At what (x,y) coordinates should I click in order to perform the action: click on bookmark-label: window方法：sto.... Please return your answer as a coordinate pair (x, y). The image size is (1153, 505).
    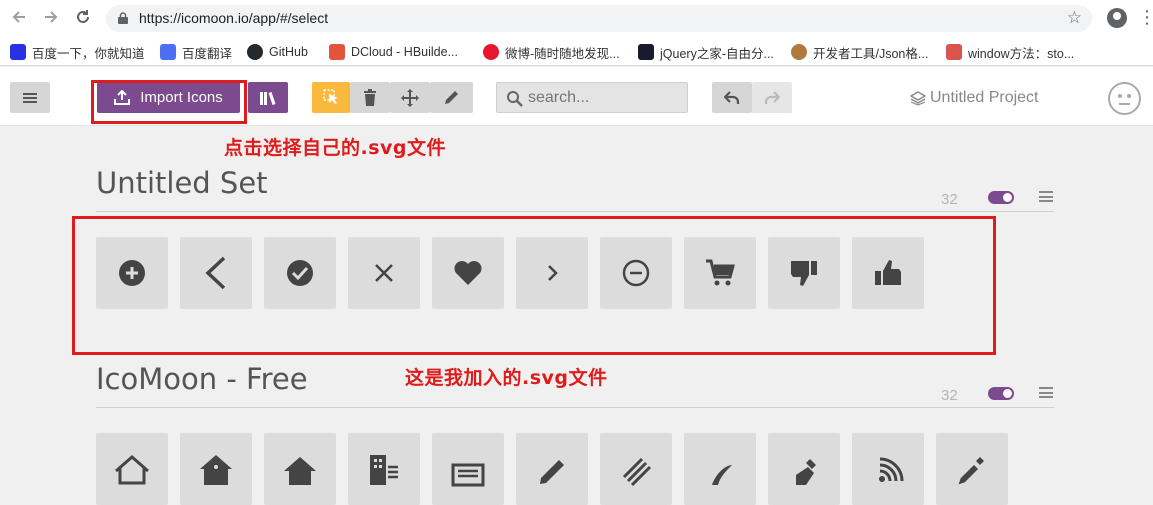
    Looking at the image, I should click on (1021, 53).